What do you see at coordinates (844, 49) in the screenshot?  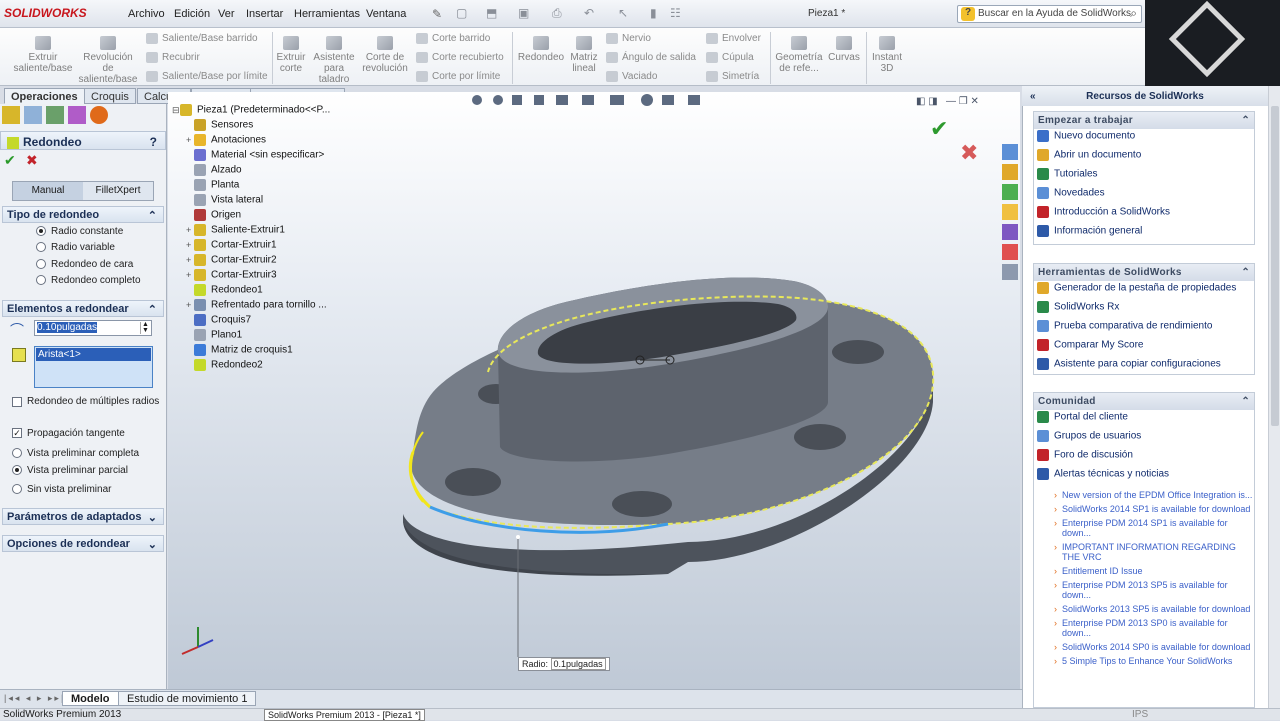 I see `curves-button: Curvas` at bounding box center [844, 49].